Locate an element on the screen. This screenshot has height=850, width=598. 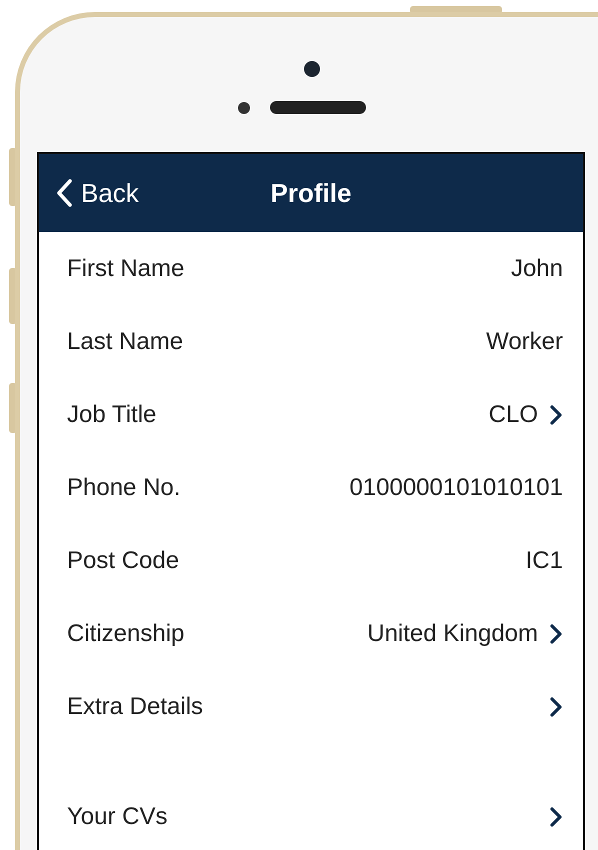
row-value: 0100000101010101 is located at coordinates (456, 488).